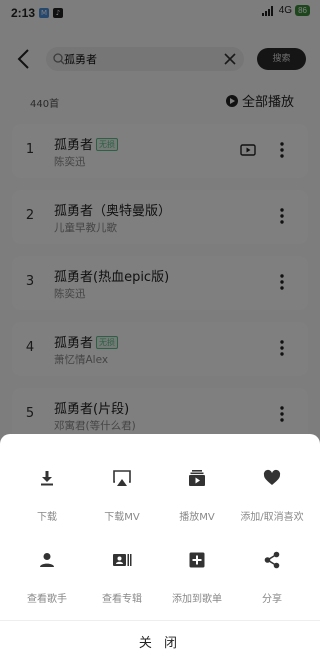 This screenshot has width=320, height=666. What do you see at coordinates (272, 580) in the screenshot?
I see `share-button: 分享` at bounding box center [272, 580].